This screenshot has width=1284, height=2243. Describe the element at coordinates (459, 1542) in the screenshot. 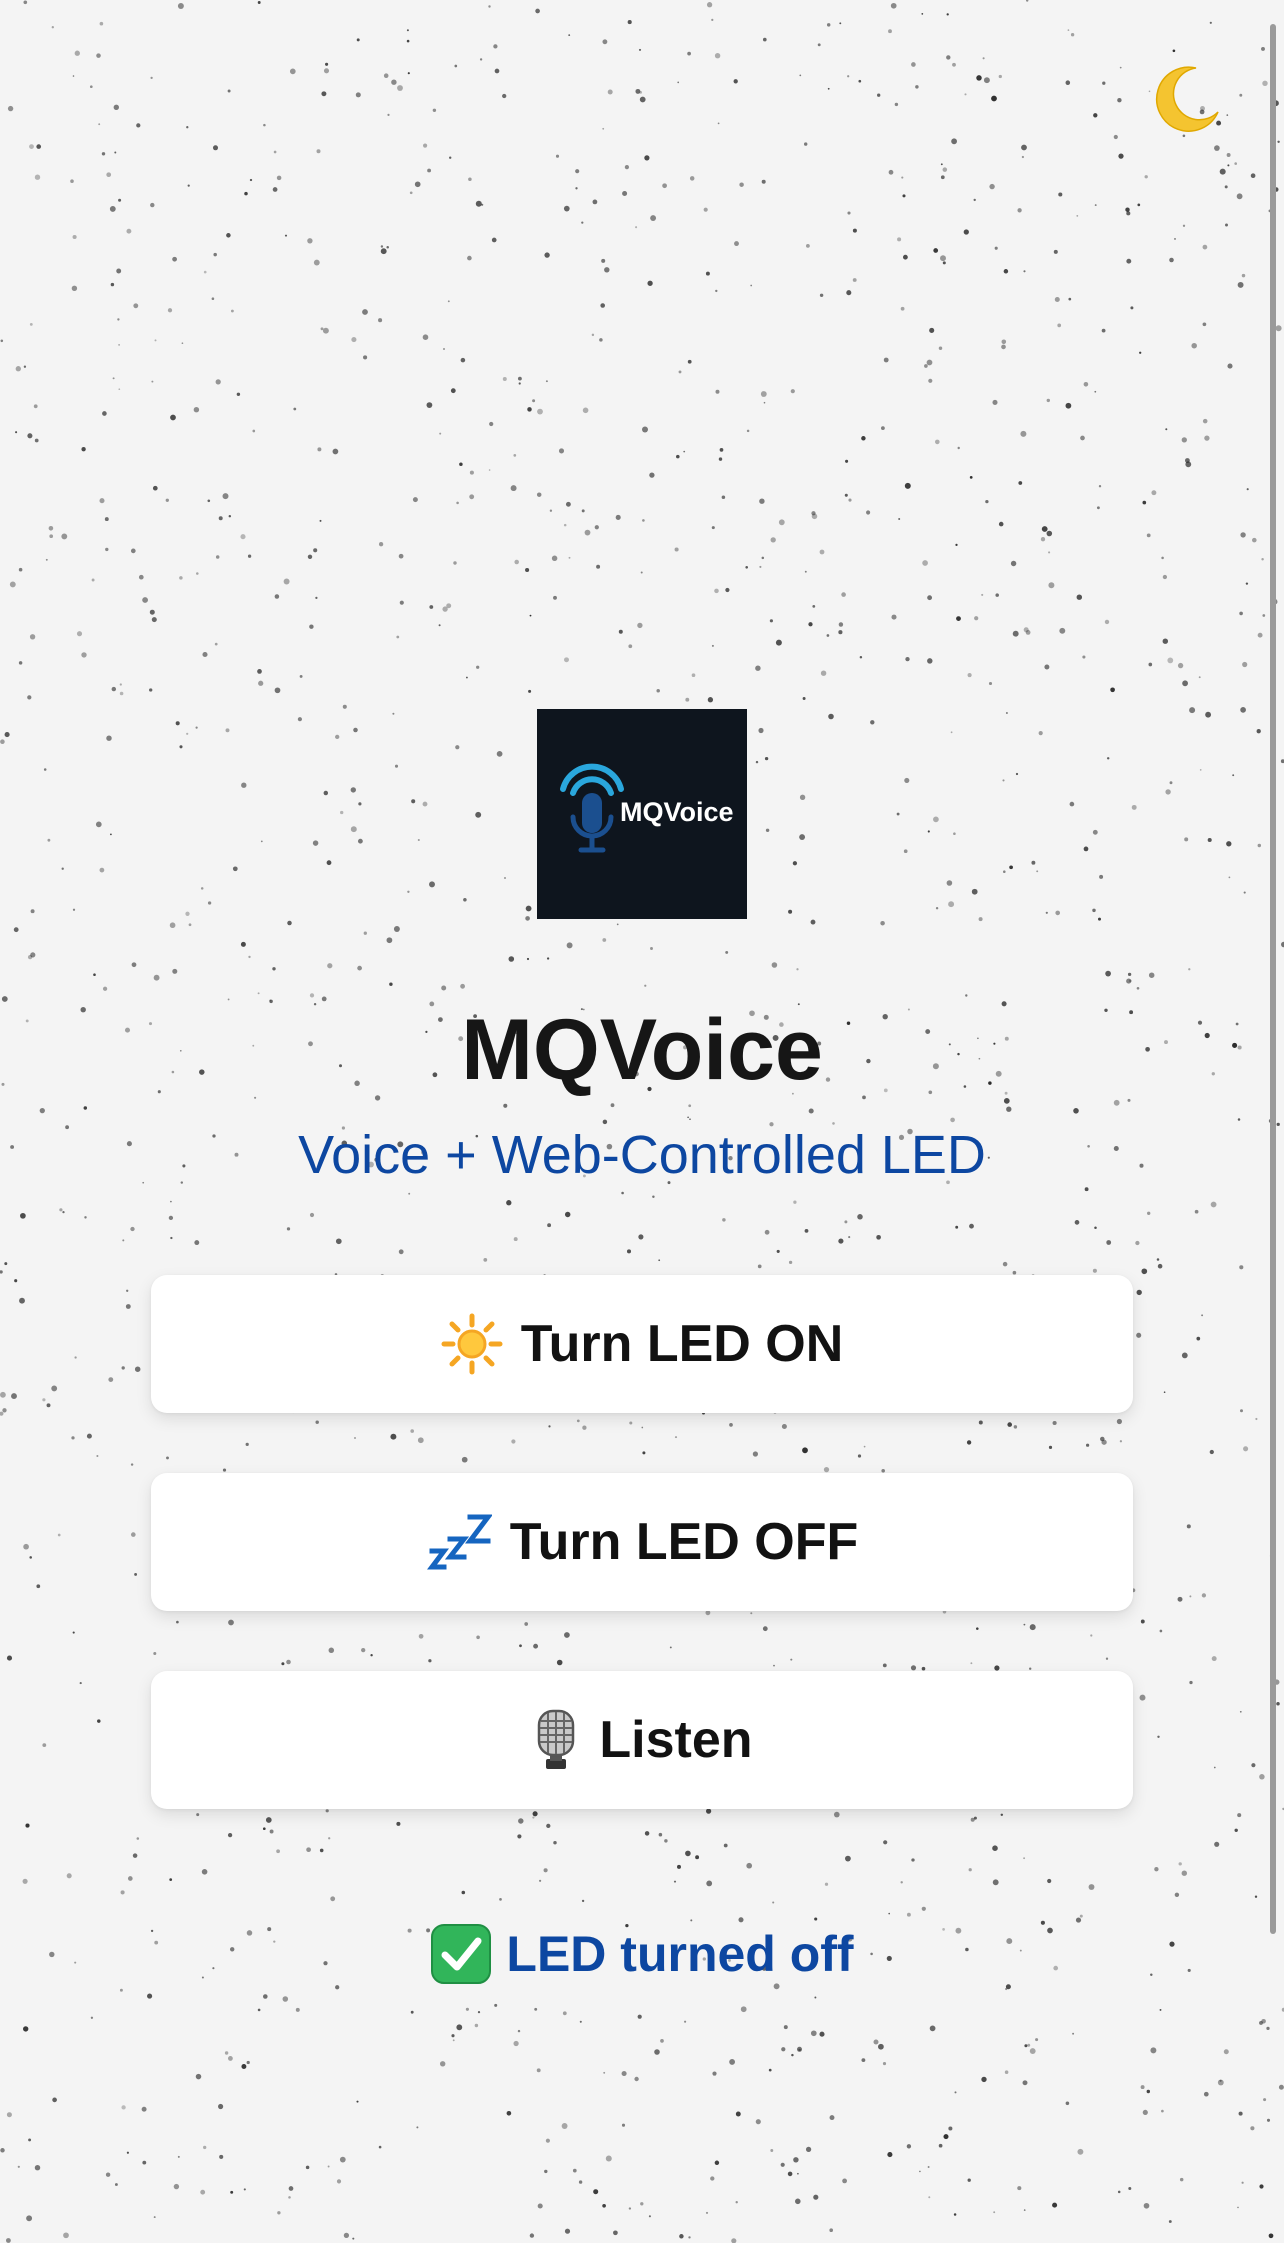

I see `zzz-icon` at that location.